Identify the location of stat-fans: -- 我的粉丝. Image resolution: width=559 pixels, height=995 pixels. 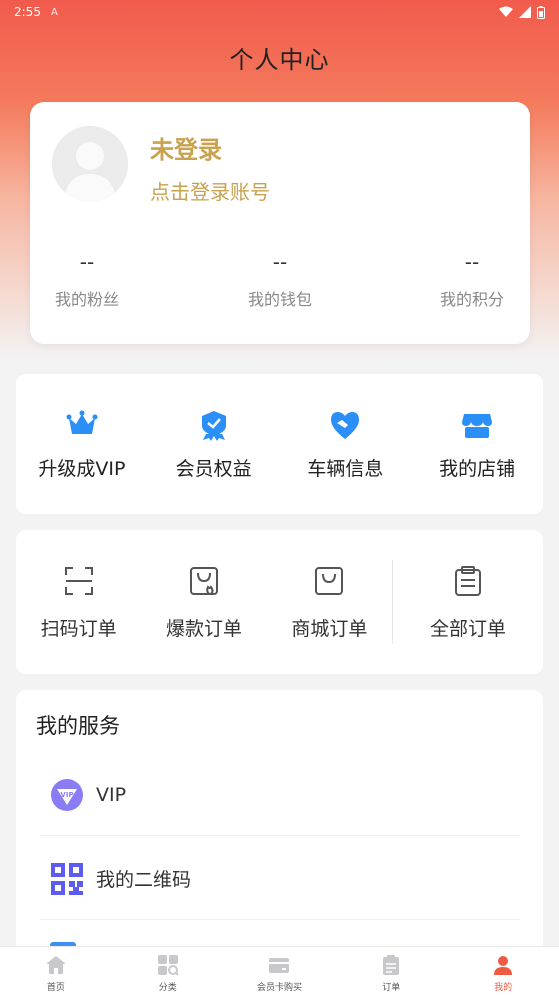
(87, 280).